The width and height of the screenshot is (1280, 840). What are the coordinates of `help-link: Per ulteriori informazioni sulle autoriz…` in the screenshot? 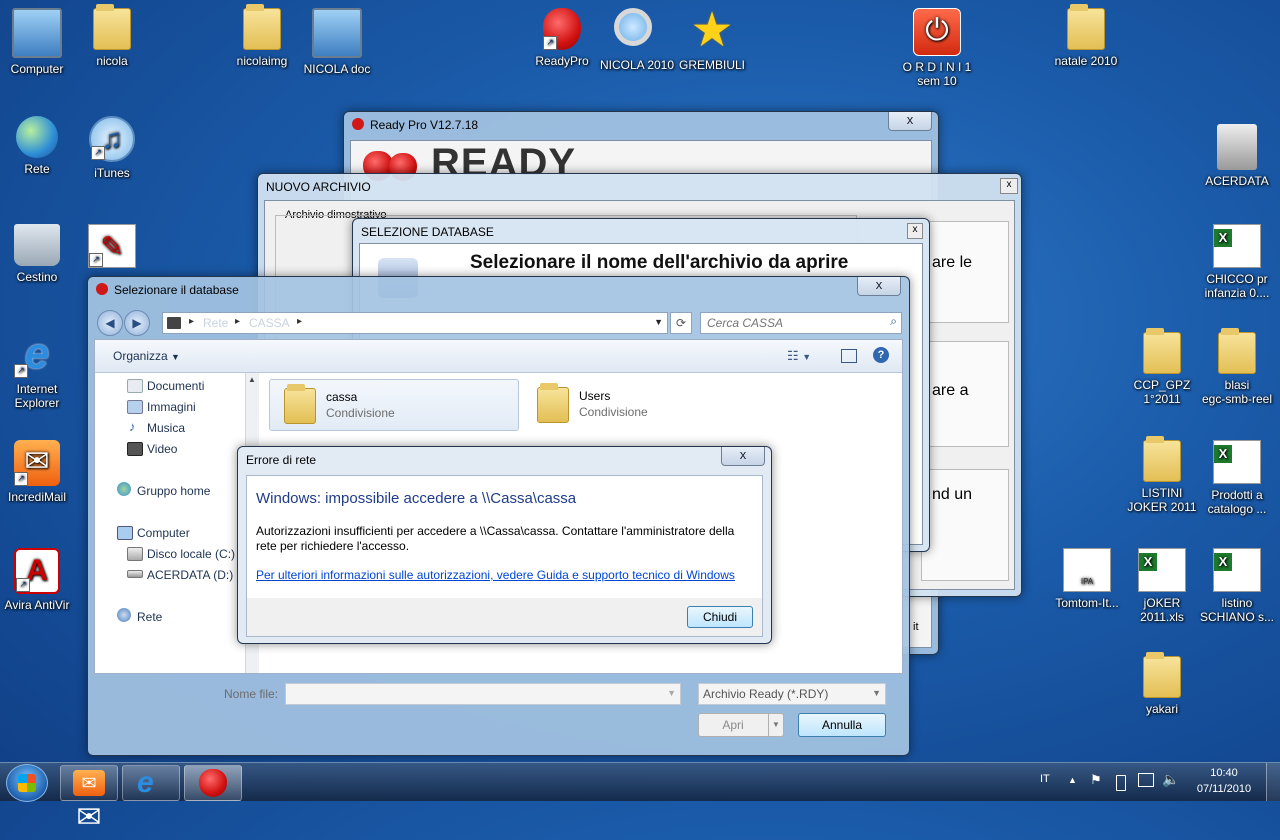 It's located at (495, 575).